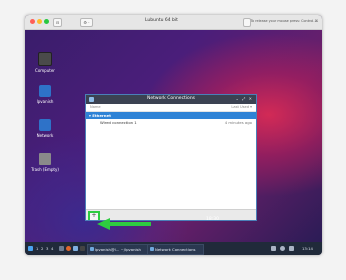 The width and height of the screenshot is (346, 280). Describe the element at coordinates (46, 21) in the screenshot. I see `zoom-window-button` at that location.